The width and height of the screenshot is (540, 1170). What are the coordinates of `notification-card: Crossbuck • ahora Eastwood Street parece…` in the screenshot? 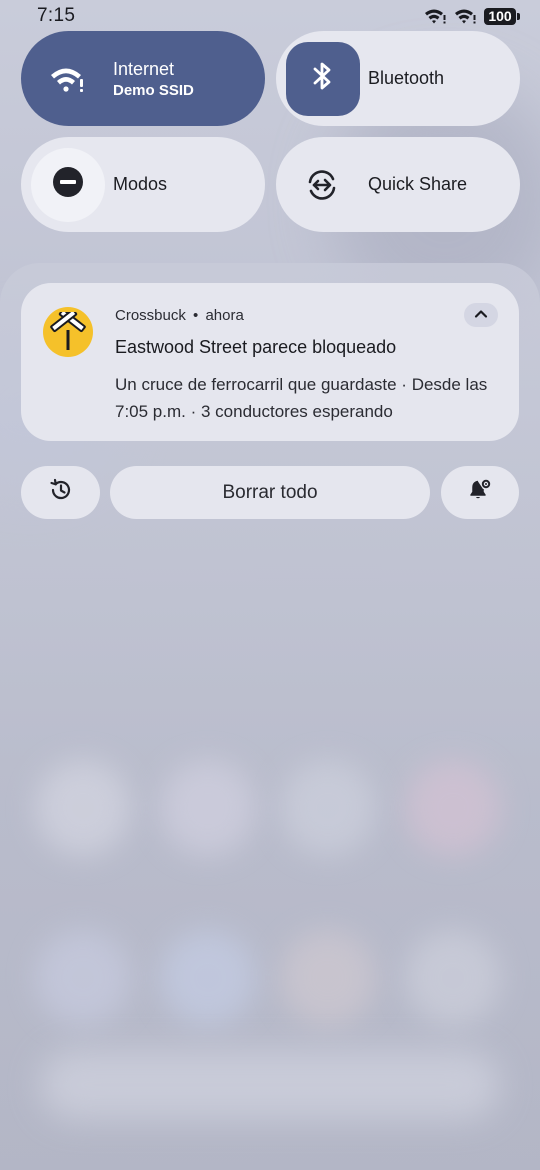 It's located at (270, 362).